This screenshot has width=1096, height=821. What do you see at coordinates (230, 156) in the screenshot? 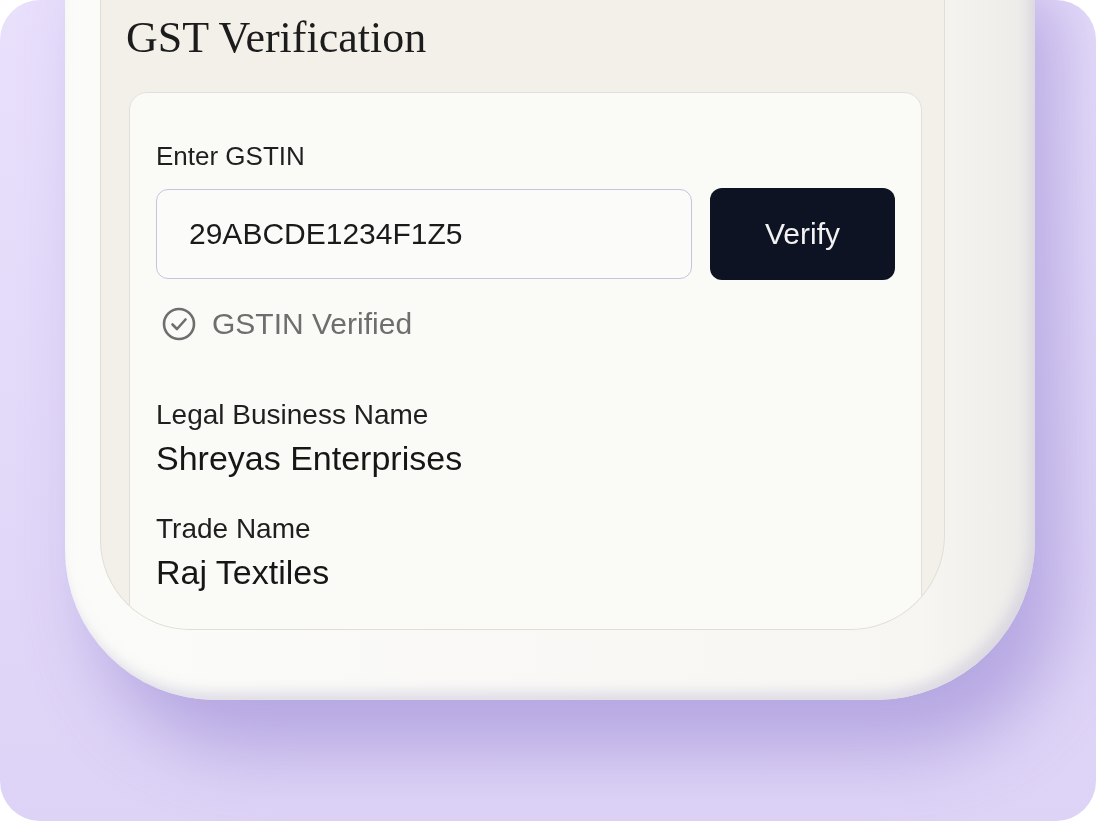
I see `field-label: Enter GSTIN` at bounding box center [230, 156].